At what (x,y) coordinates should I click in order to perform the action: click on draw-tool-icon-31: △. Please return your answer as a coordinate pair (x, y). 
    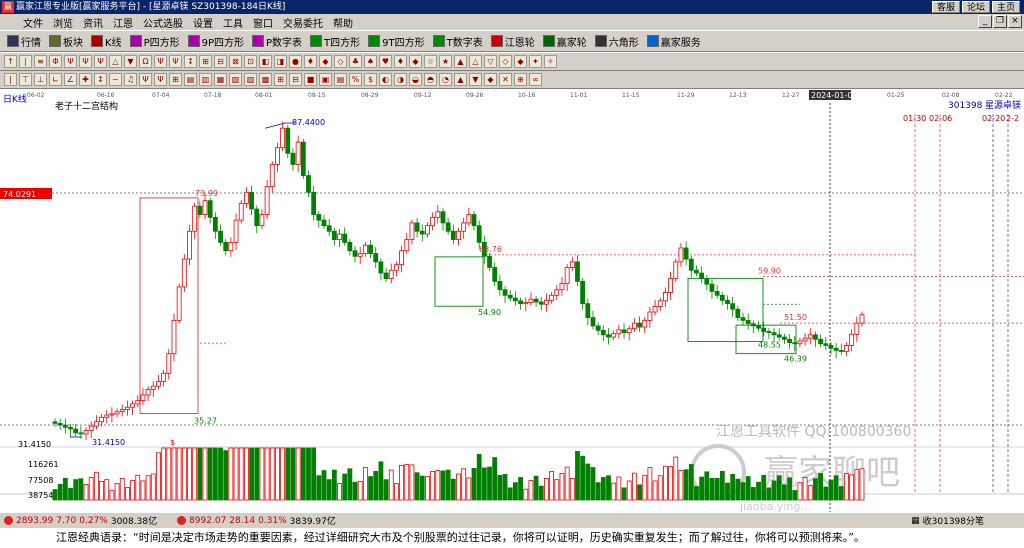
    Looking at the image, I should click on (475, 61).